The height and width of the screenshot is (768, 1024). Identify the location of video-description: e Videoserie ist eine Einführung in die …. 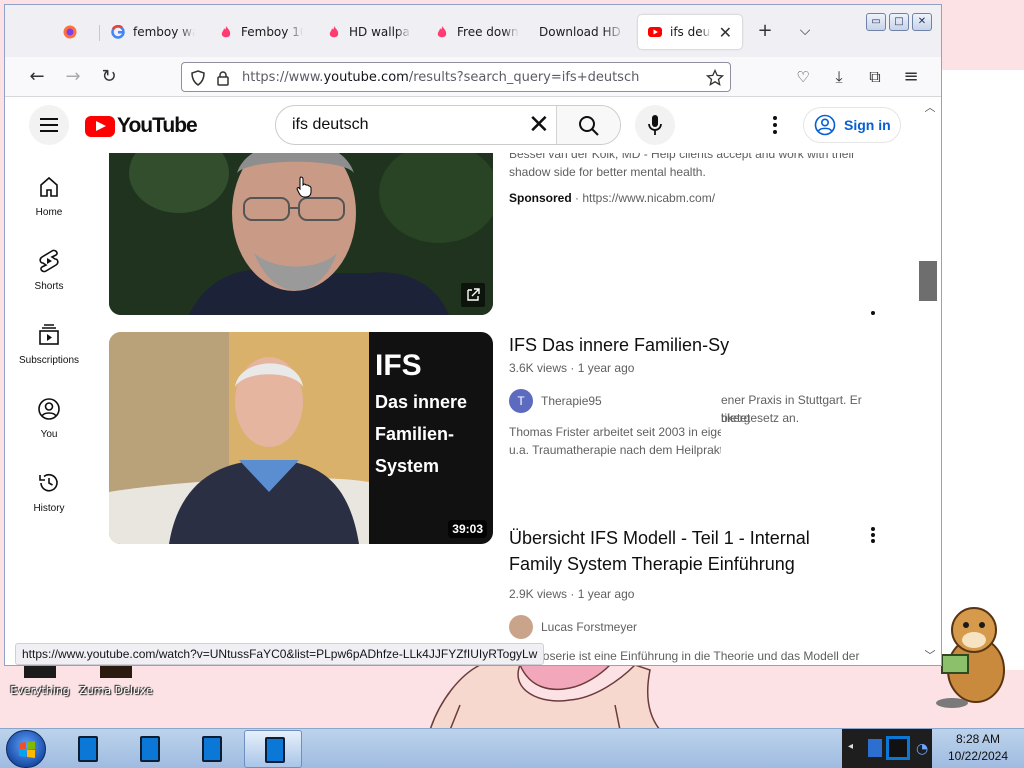
(684, 656).